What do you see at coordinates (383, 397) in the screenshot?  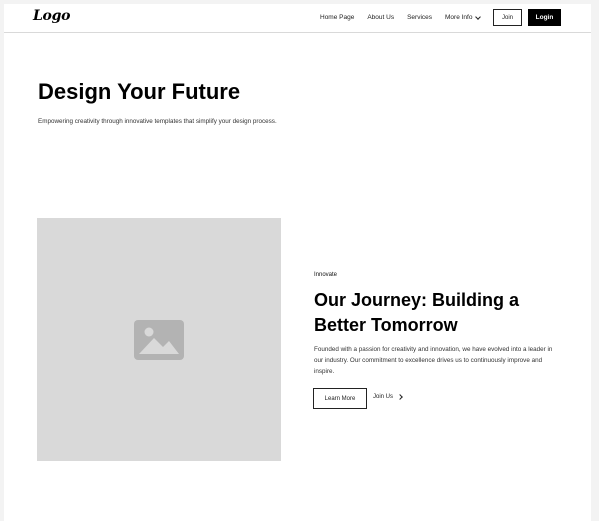 I see `join-us-label: Join Us` at bounding box center [383, 397].